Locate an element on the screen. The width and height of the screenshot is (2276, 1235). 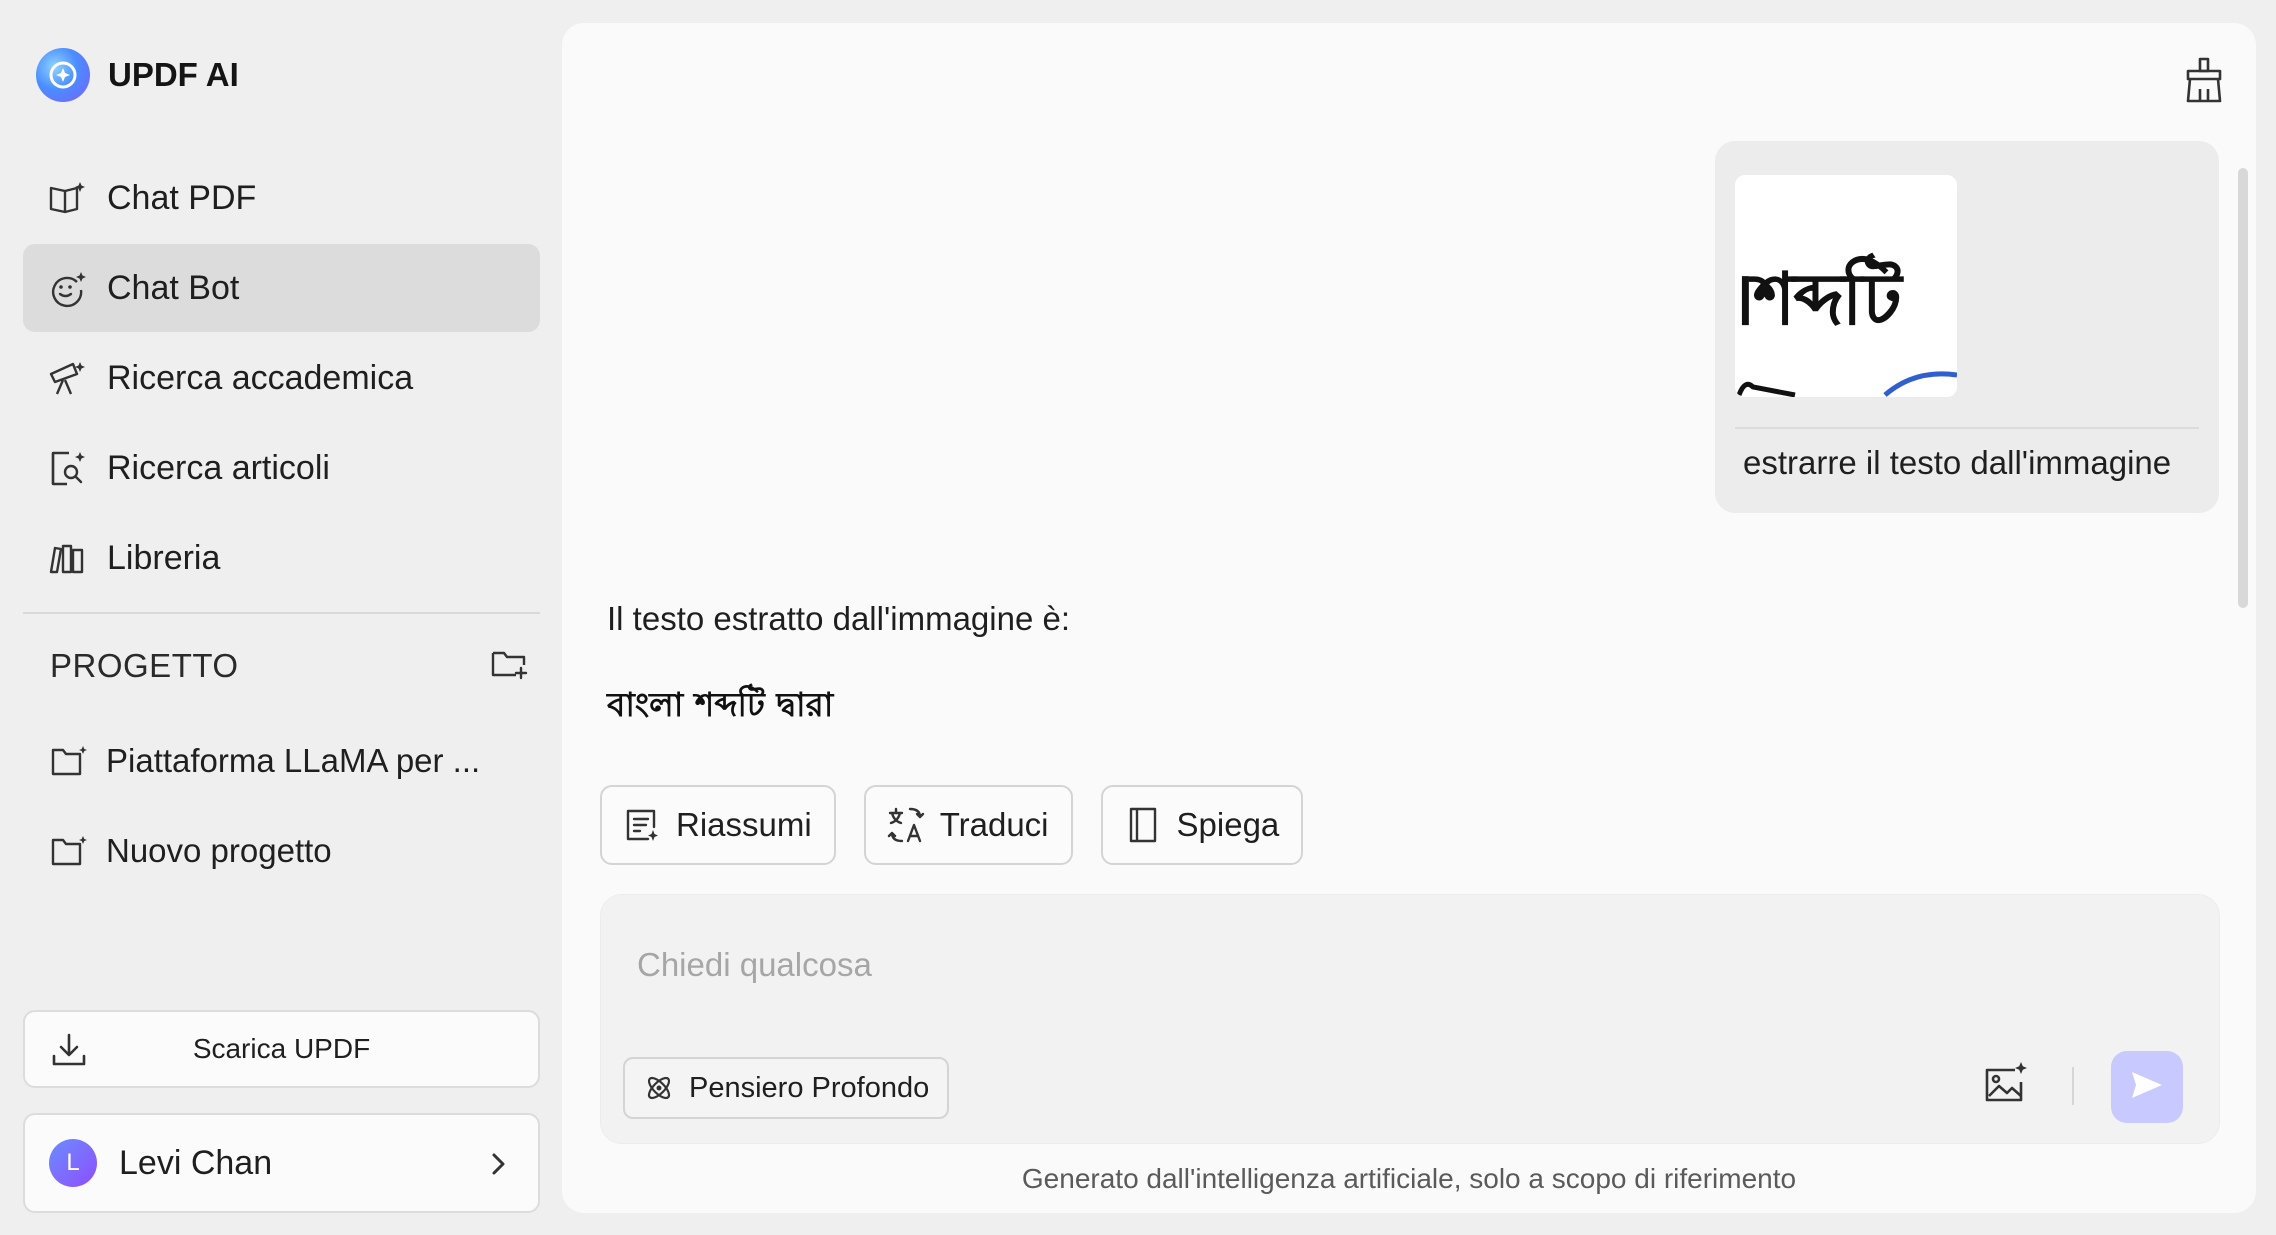
project-list: Piattaforma LLaMA per ... Nuovo progetto is located at coordinates (290, 806).